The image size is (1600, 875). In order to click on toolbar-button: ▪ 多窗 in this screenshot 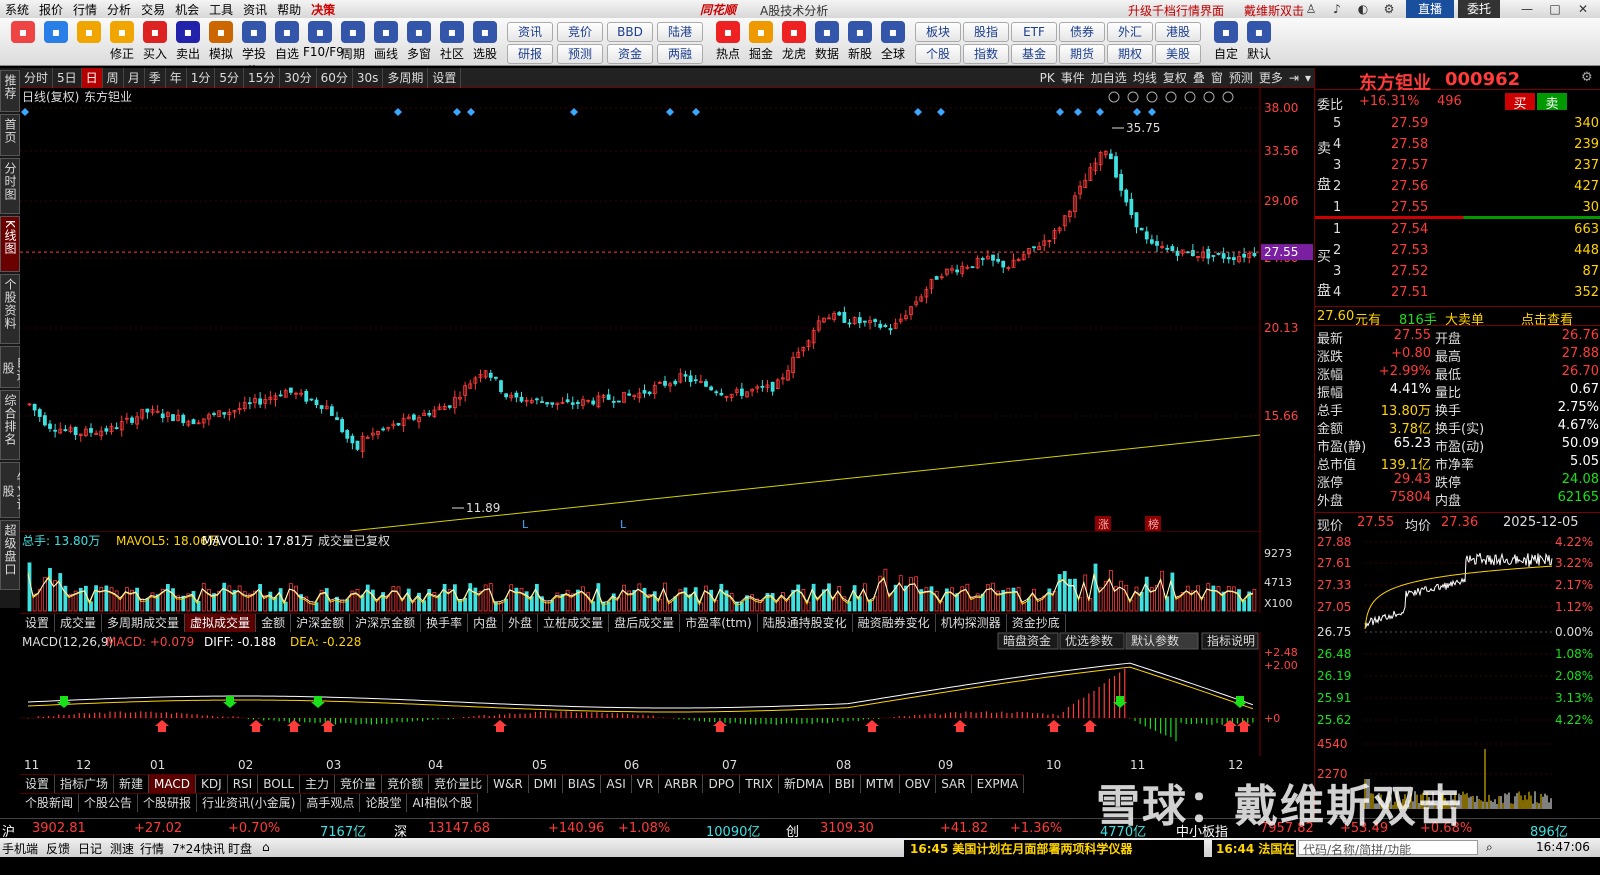, I will do `click(419, 41)`.